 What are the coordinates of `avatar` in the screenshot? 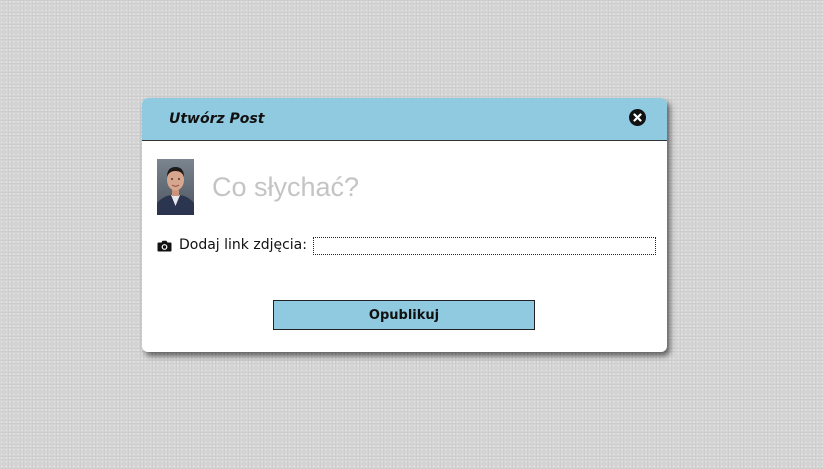 It's located at (175, 187).